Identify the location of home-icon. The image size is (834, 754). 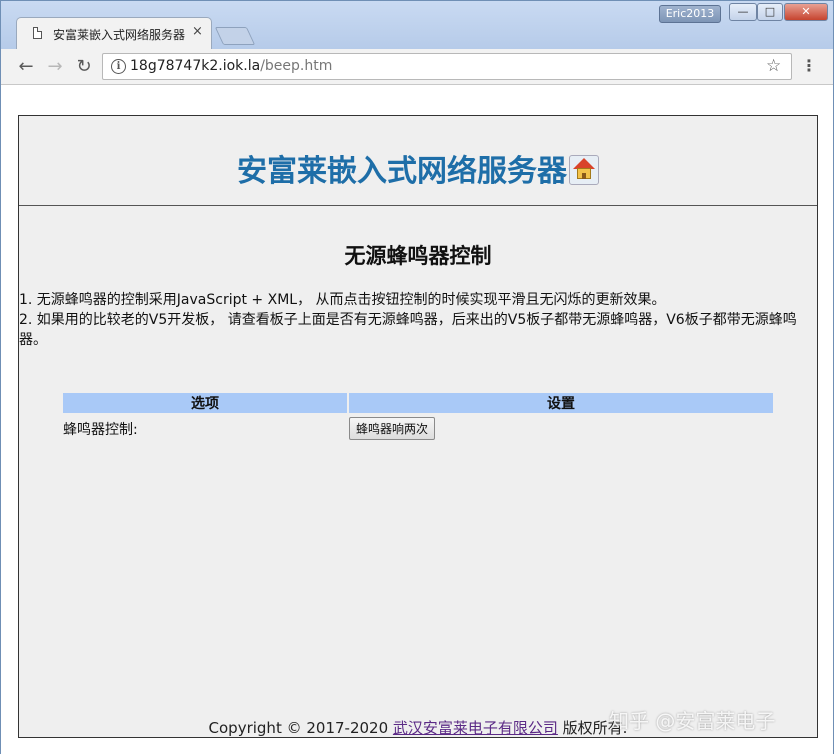
(584, 169).